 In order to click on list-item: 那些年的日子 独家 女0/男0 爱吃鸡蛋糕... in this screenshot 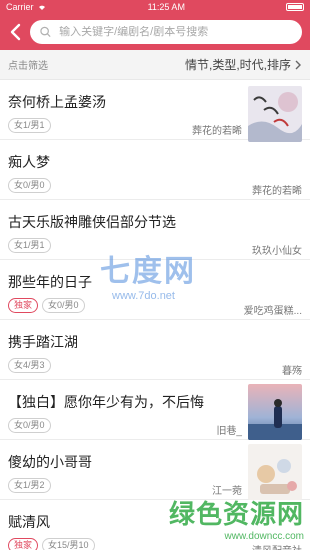, I will do `click(155, 290)`.